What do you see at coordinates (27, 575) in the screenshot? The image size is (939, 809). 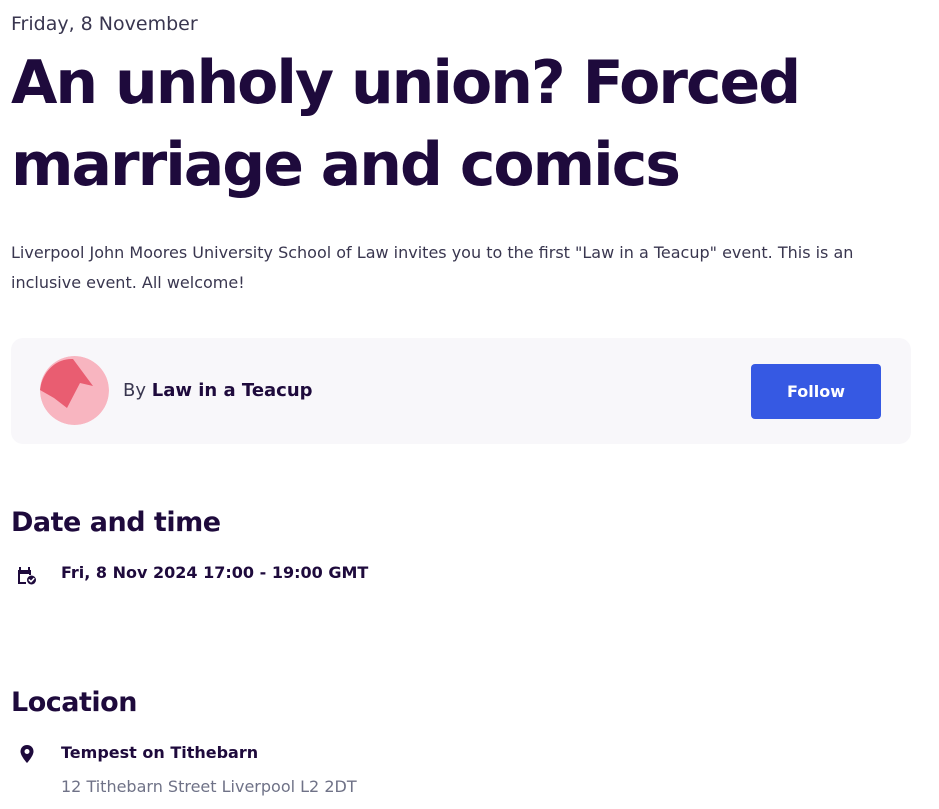 I see `calendar-check-icon` at bounding box center [27, 575].